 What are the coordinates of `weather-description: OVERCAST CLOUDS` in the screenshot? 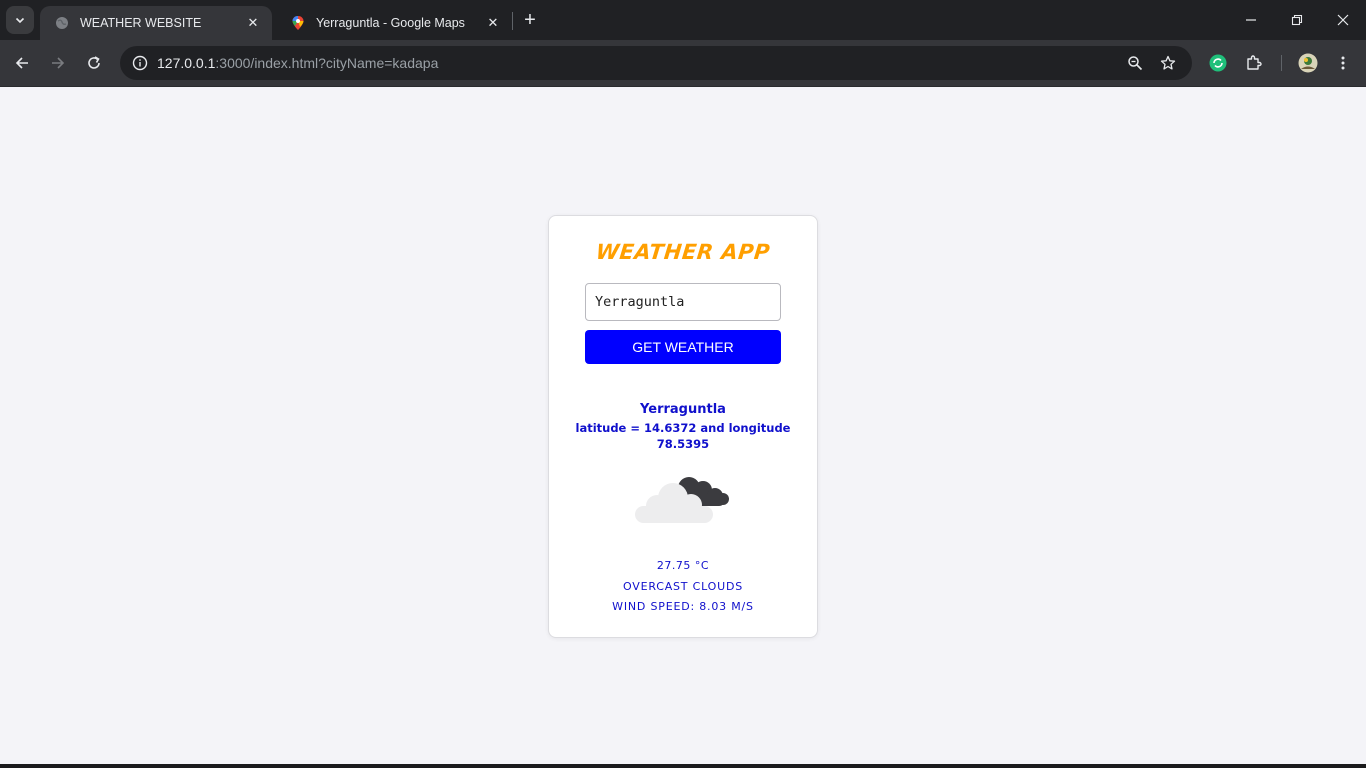 It's located at (683, 586).